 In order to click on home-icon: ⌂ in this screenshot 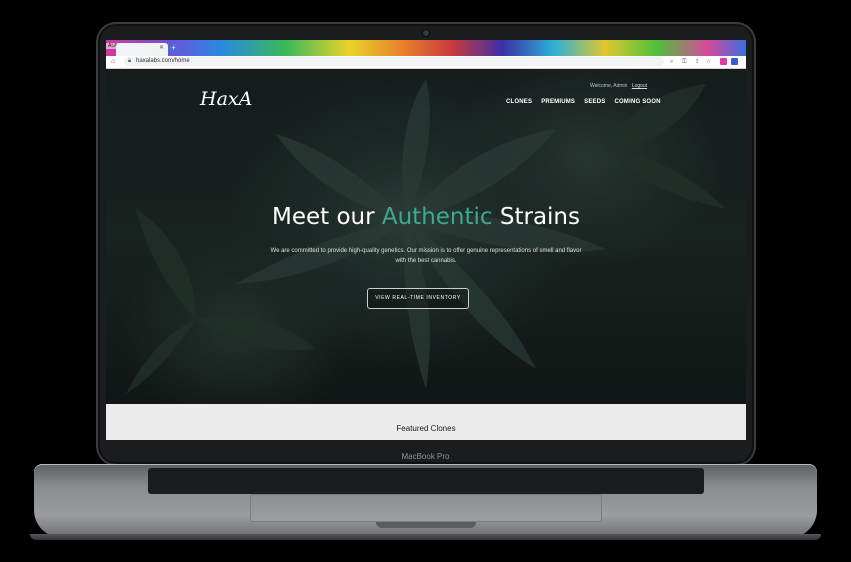, I will do `click(113, 62)`.